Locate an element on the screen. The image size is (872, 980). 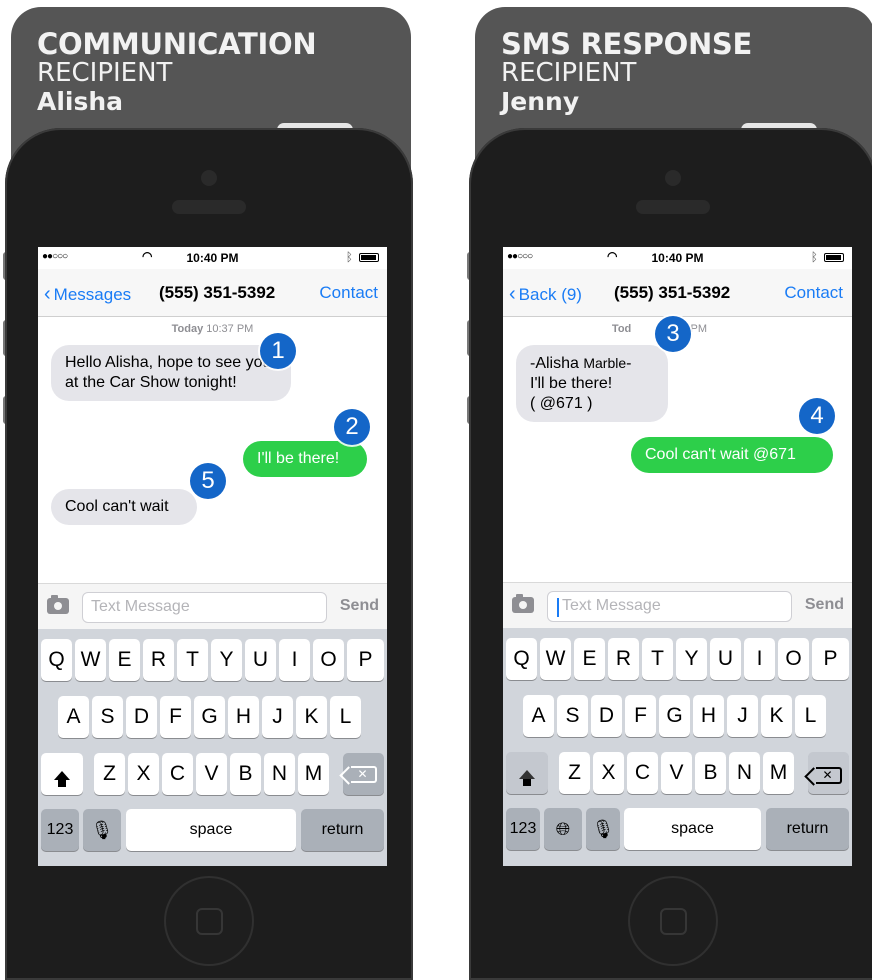
step-badge: 4 is located at coordinates (817, 416).